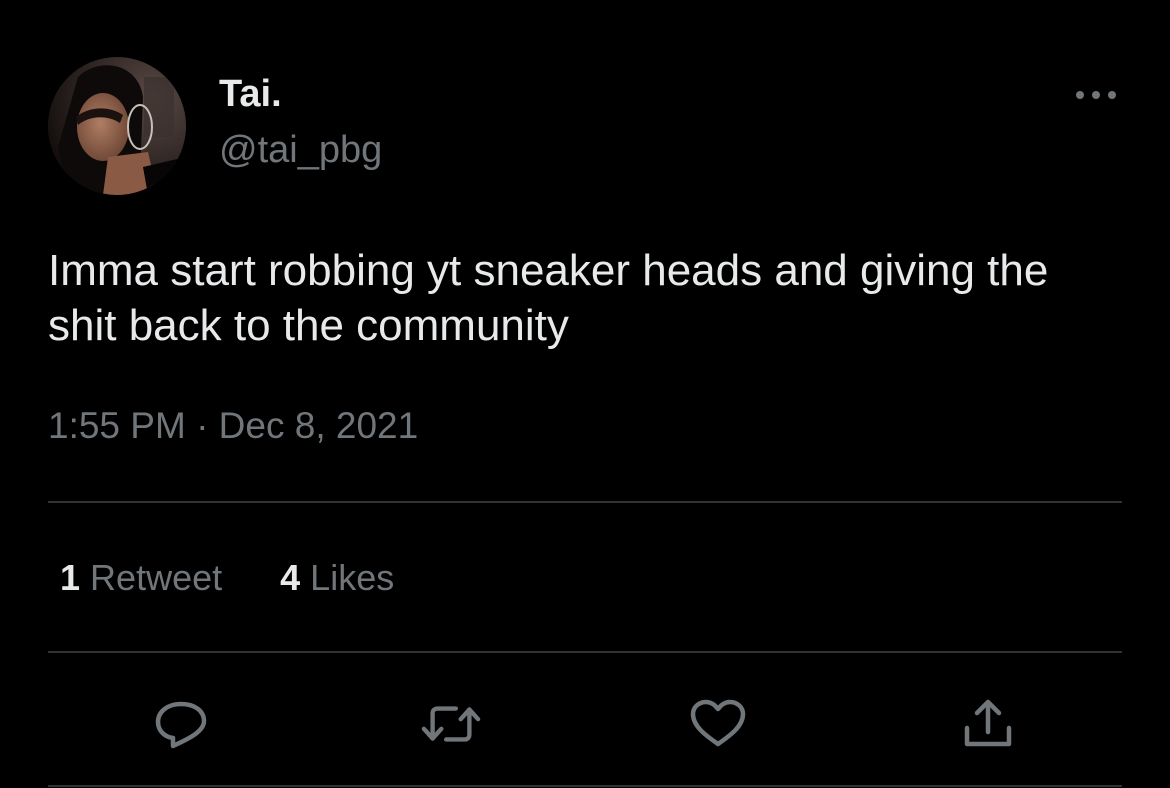  What do you see at coordinates (156, 577) in the screenshot?
I see `retweets-label: Retweet` at bounding box center [156, 577].